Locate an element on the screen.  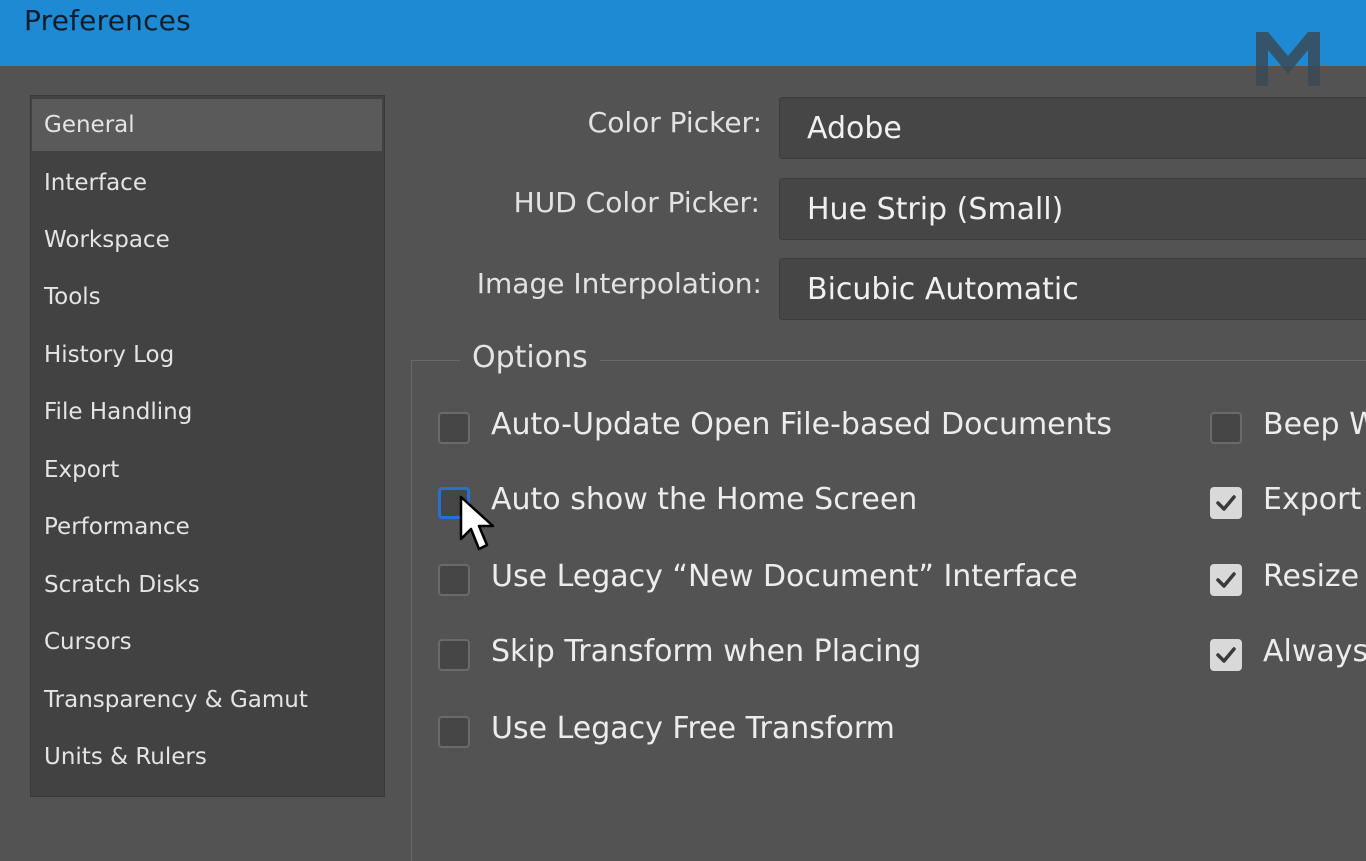
hud-color-picker-select: Hue Strip (Small) is located at coordinates (1072, 209).